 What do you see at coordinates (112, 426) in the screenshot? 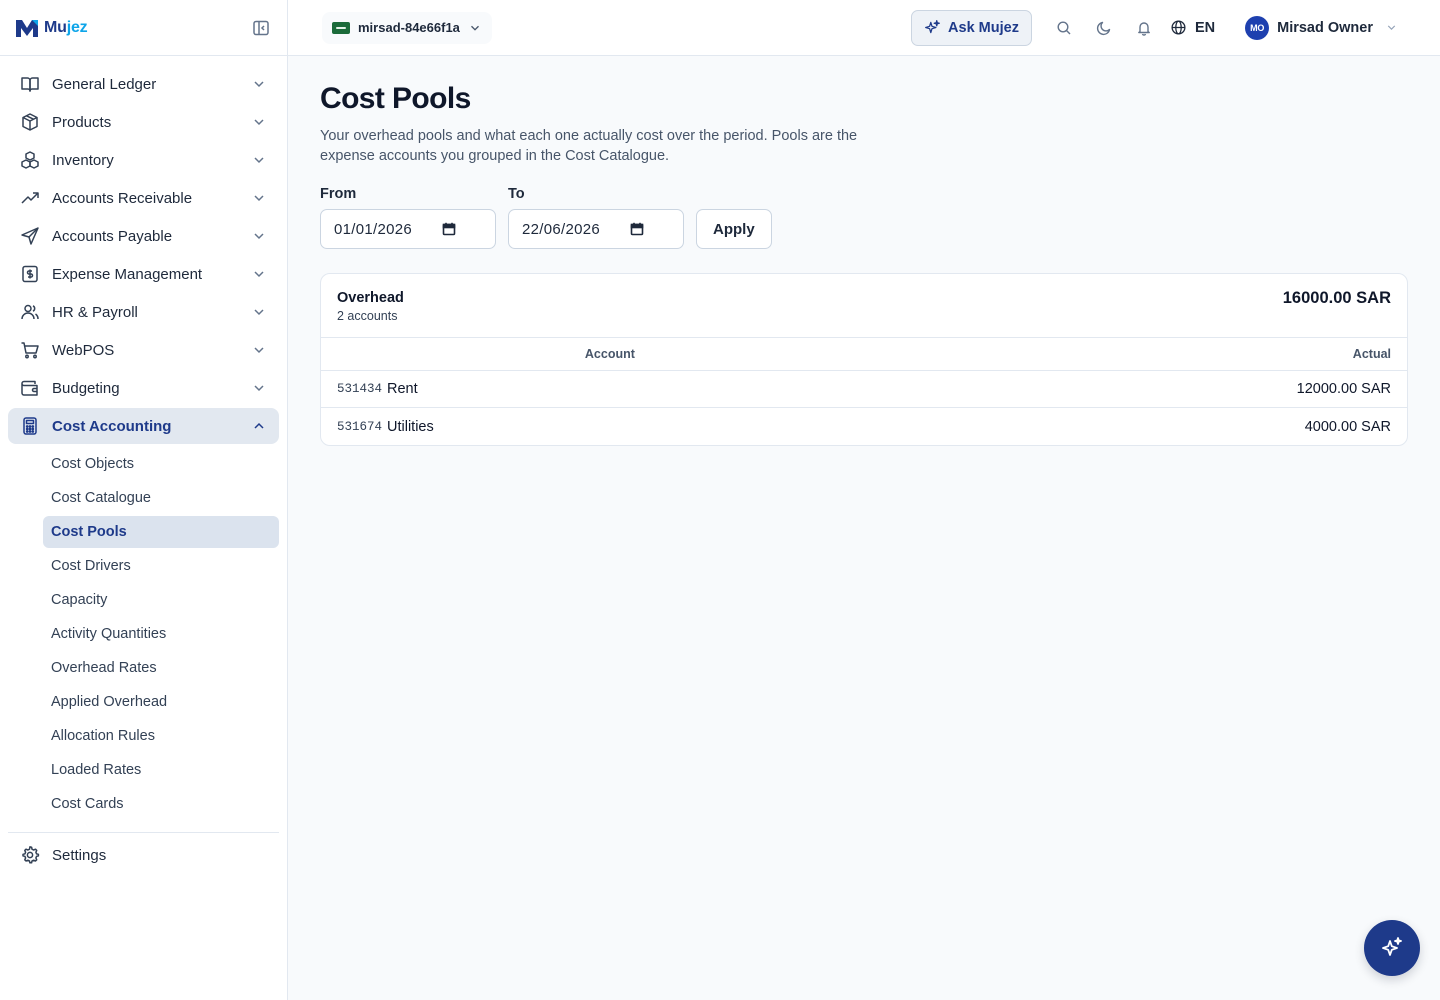
I see `sidebar-item-label: Cost Accounting` at bounding box center [112, 426].